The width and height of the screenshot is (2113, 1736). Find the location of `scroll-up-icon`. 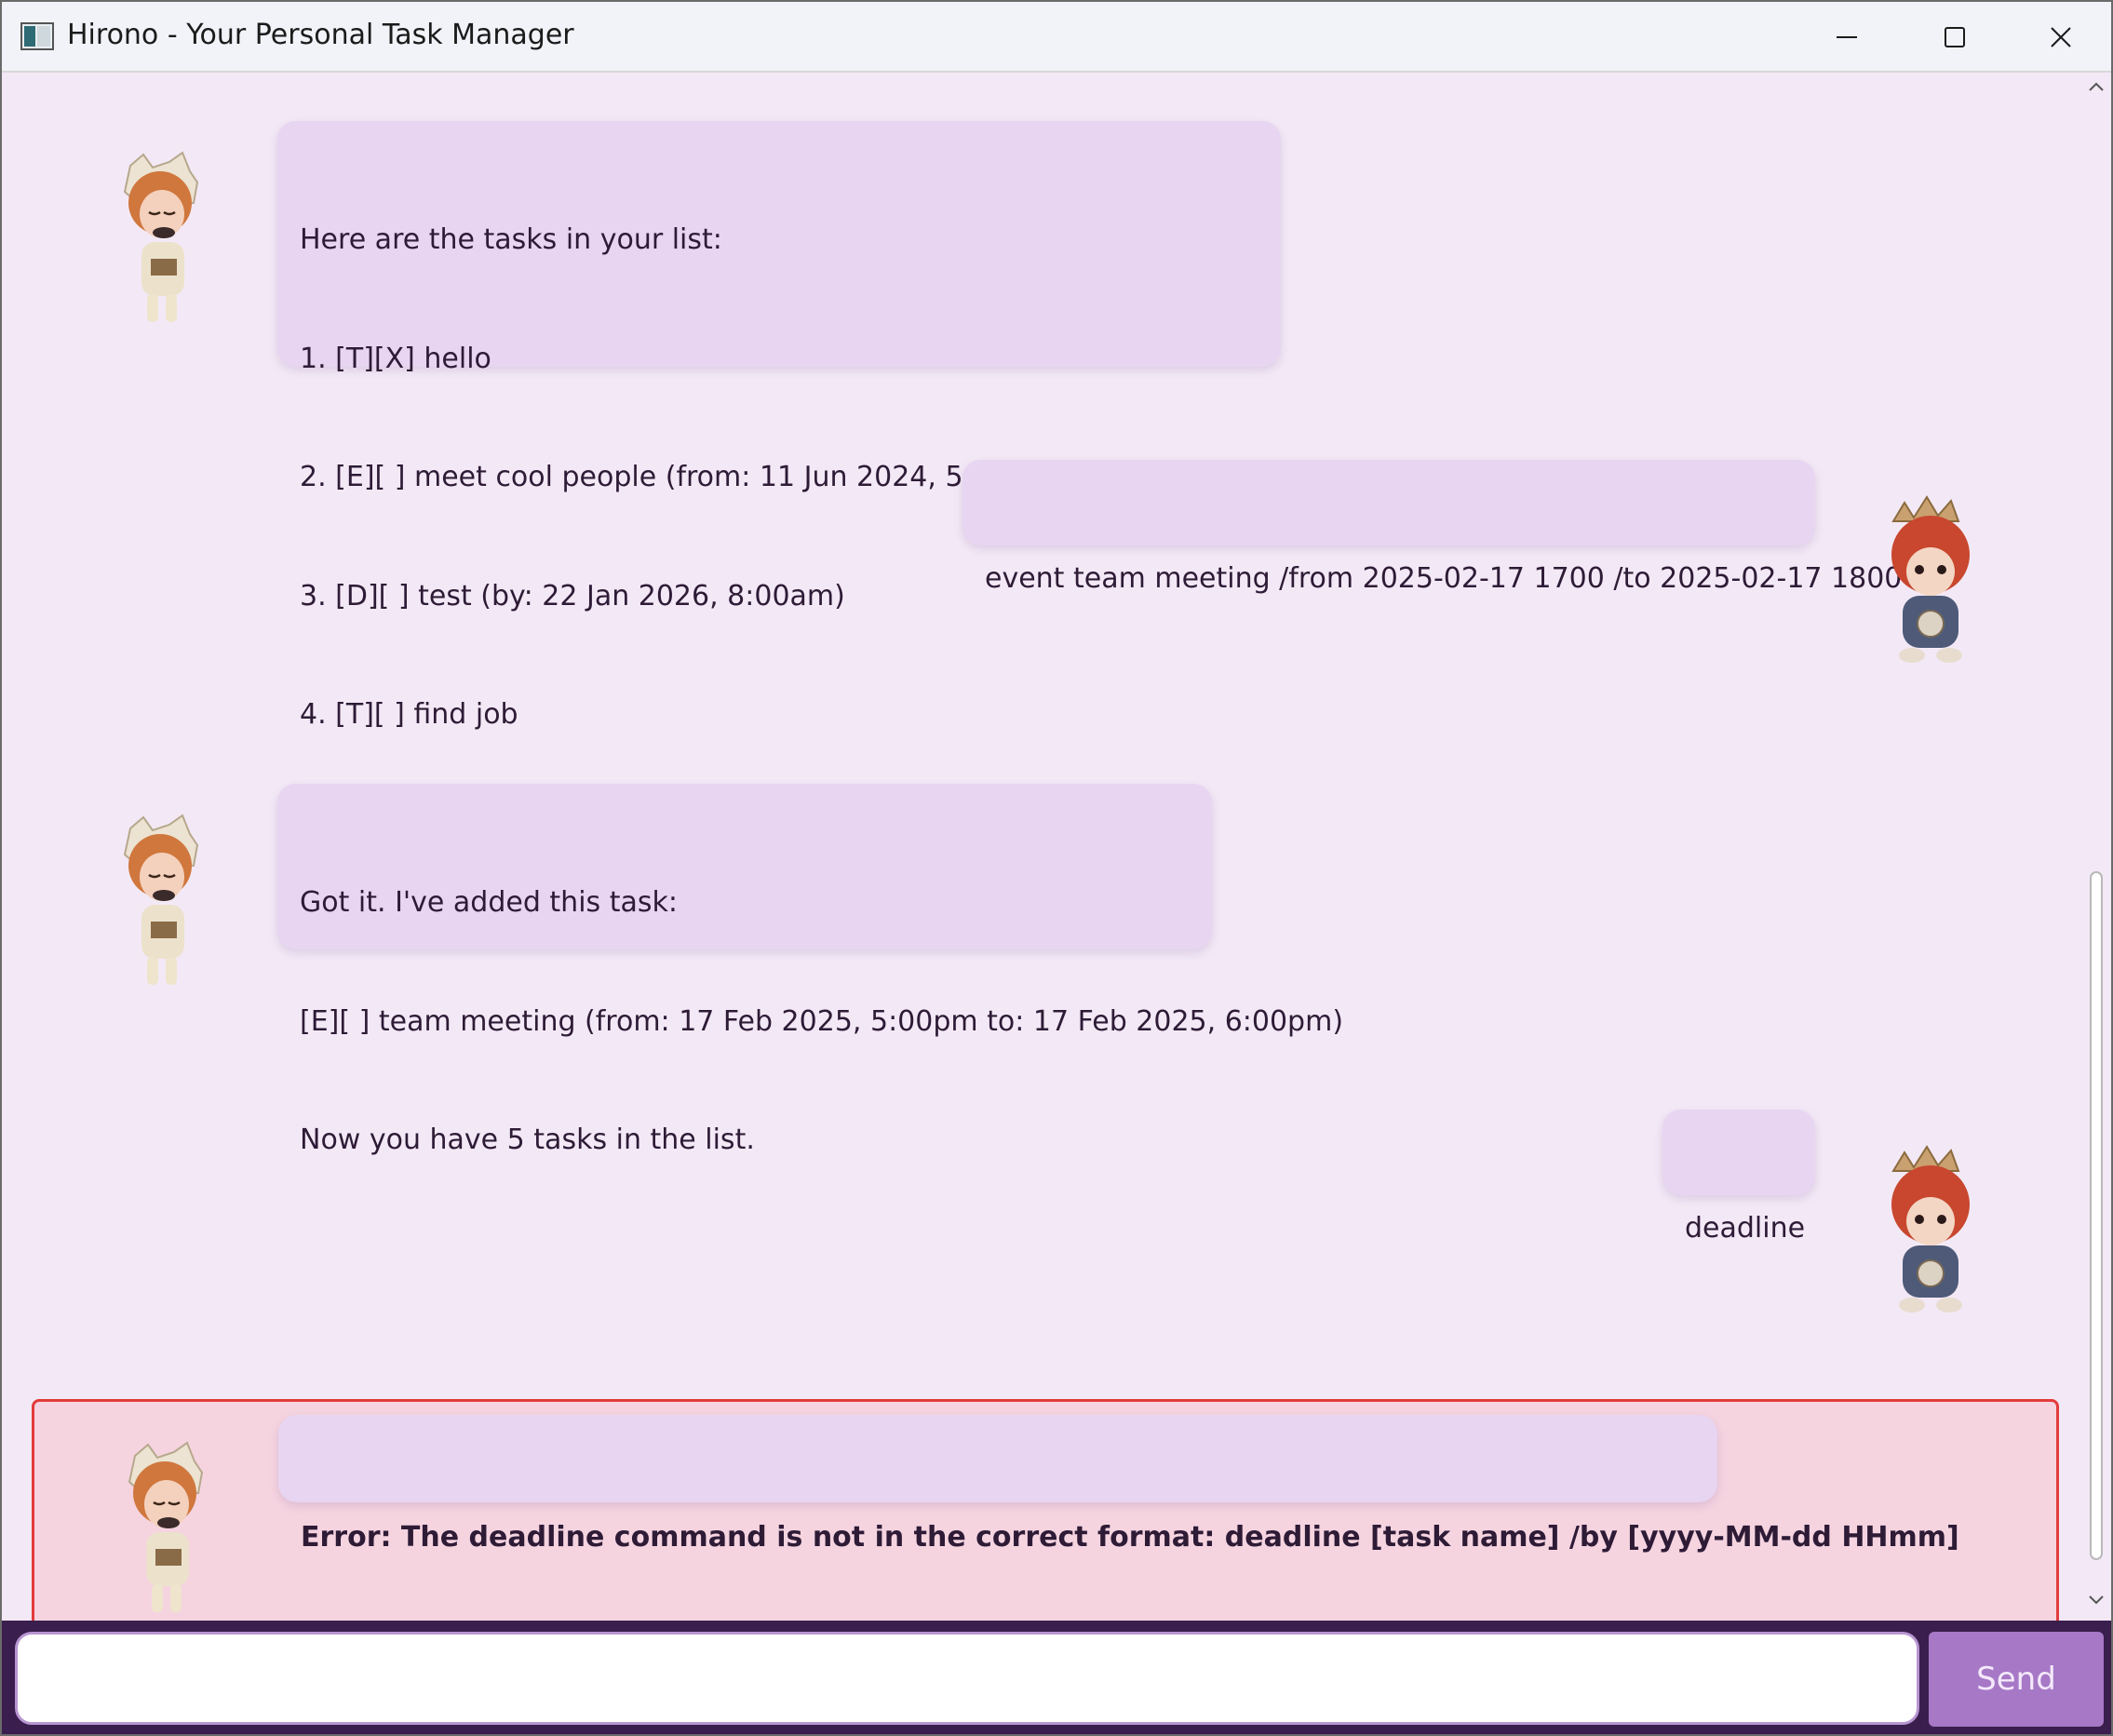

scroll-up-icon is located at coordinates (2096, 88).